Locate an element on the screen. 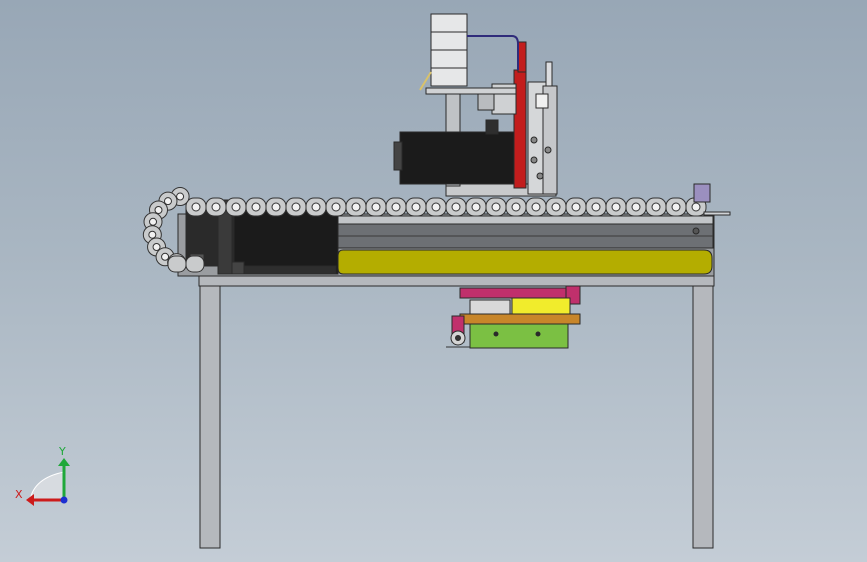 The image size is (867, 562). module-top-plate is located at coordinates (524, 220).